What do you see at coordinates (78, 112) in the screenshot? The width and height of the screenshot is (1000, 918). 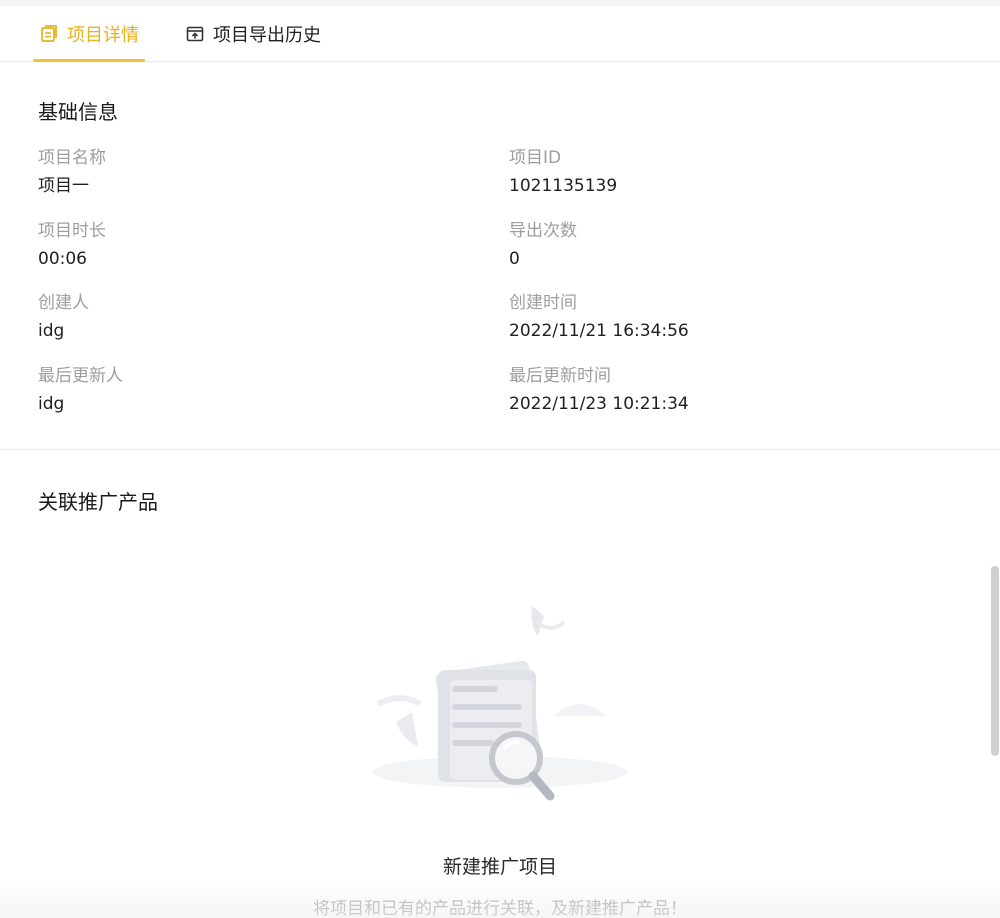 I see `basic-info-title: 基础信息` at bounding box center [78, 112].